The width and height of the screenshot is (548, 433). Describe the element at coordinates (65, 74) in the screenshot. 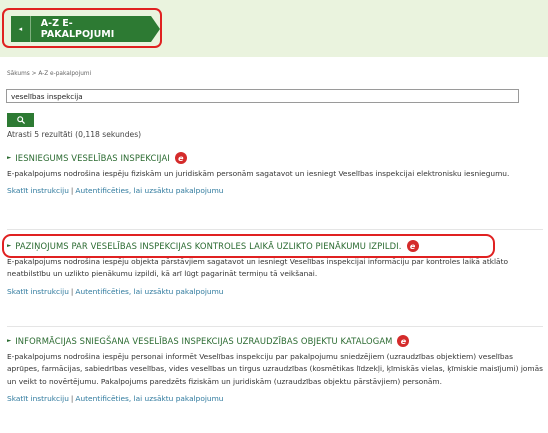

I see `breadcrumb-current: A-Z e-pakalpojumi` at that location.